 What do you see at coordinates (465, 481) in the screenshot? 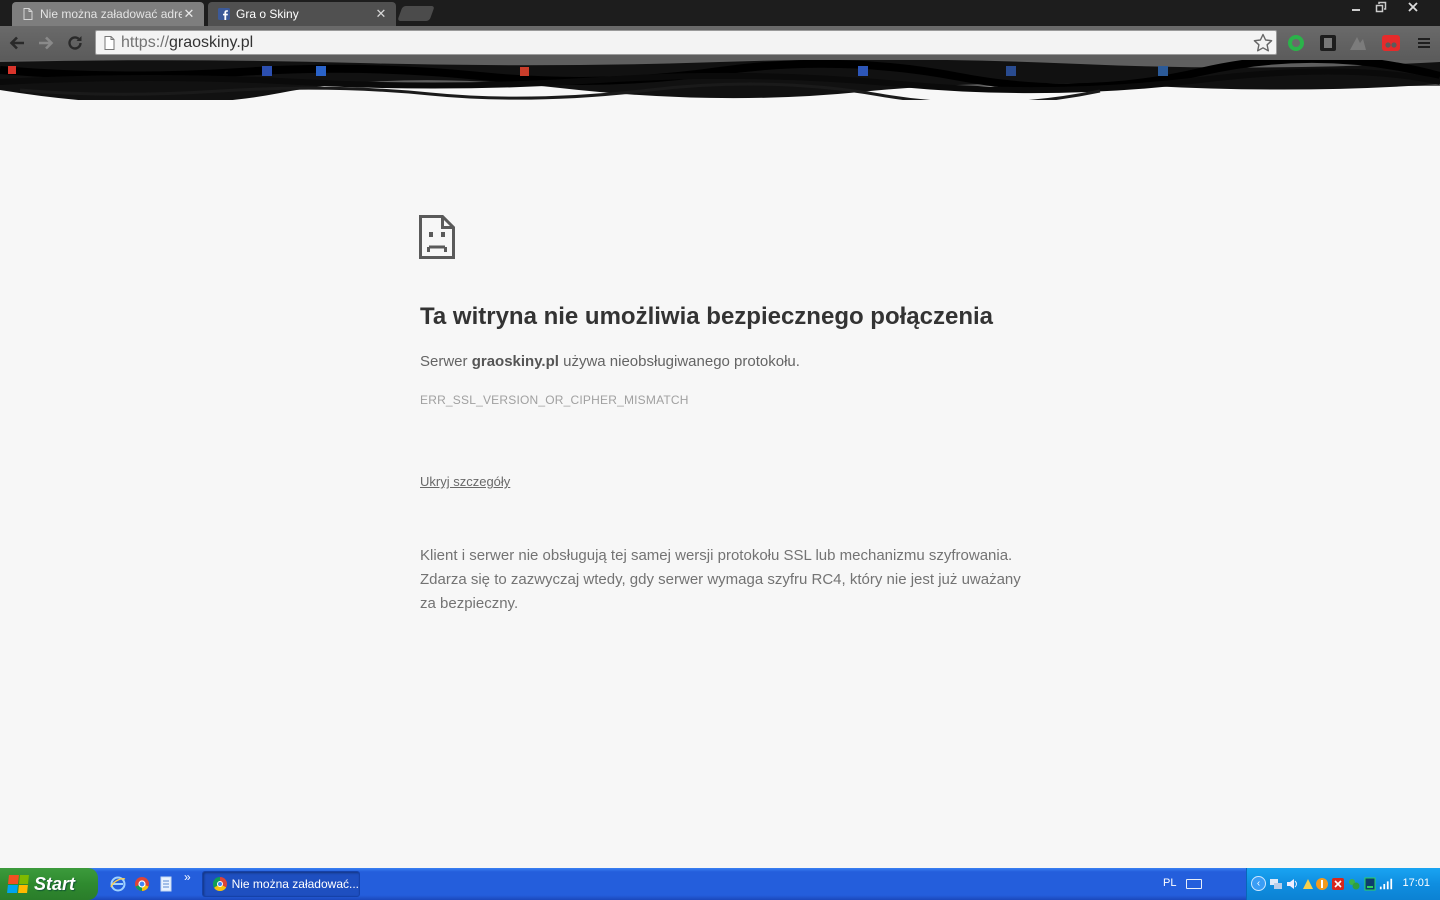
I see `hide-details-link: Ukryj szczegóły` at bounding box center [465, 481].